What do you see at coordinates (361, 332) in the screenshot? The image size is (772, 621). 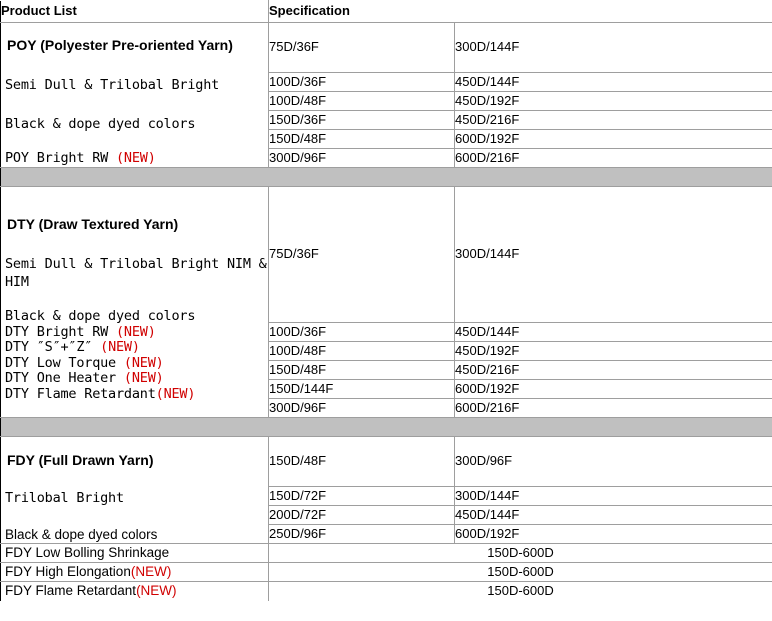 I see `dty-spec1-1: 100D/36F` at bounding box center [361, 332].